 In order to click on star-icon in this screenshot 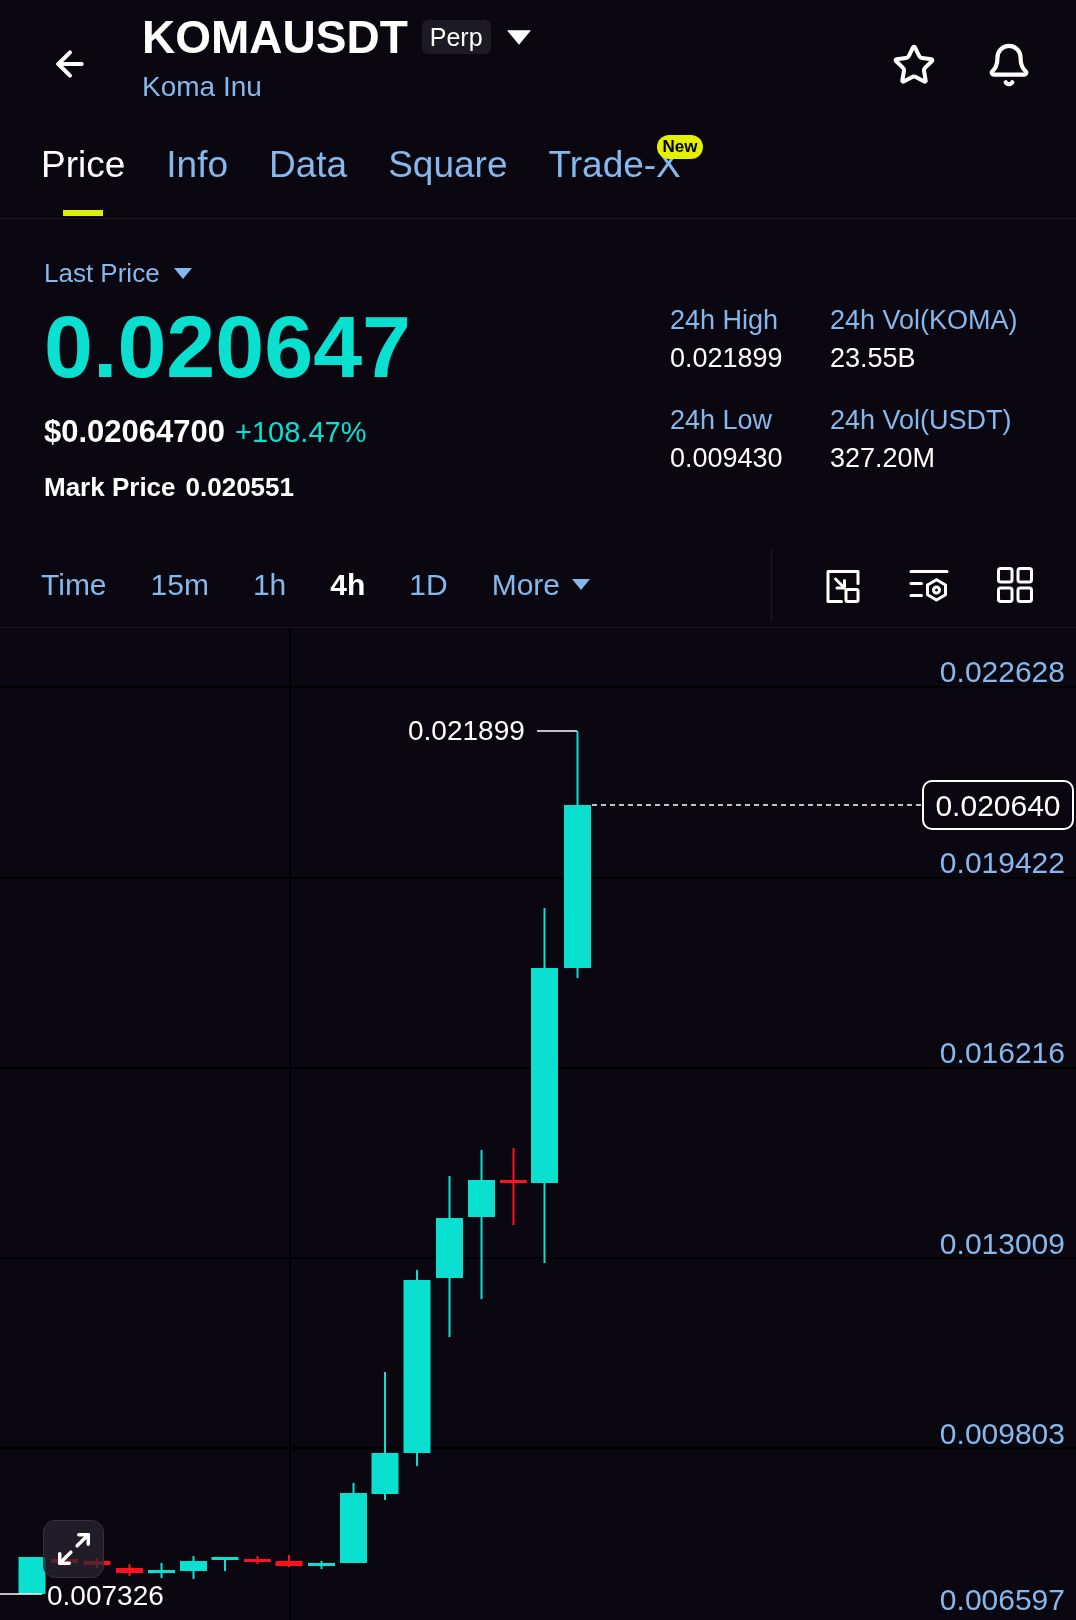, I will do `click(914, 65)`.